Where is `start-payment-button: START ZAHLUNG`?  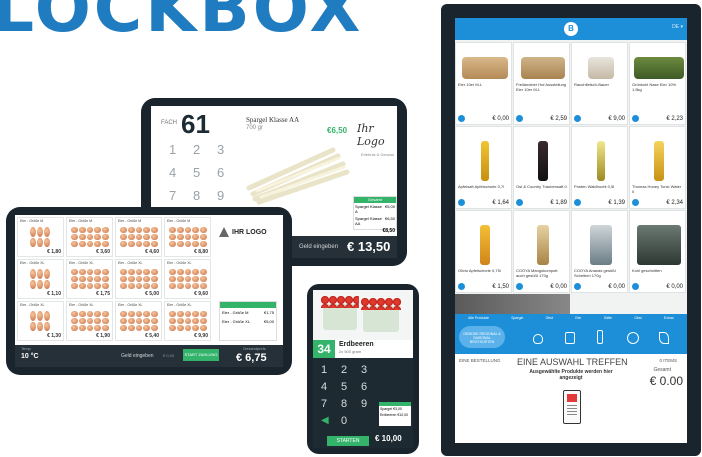
start-payment-button: START ZAHLUNG is located at coordinates (201, 355).